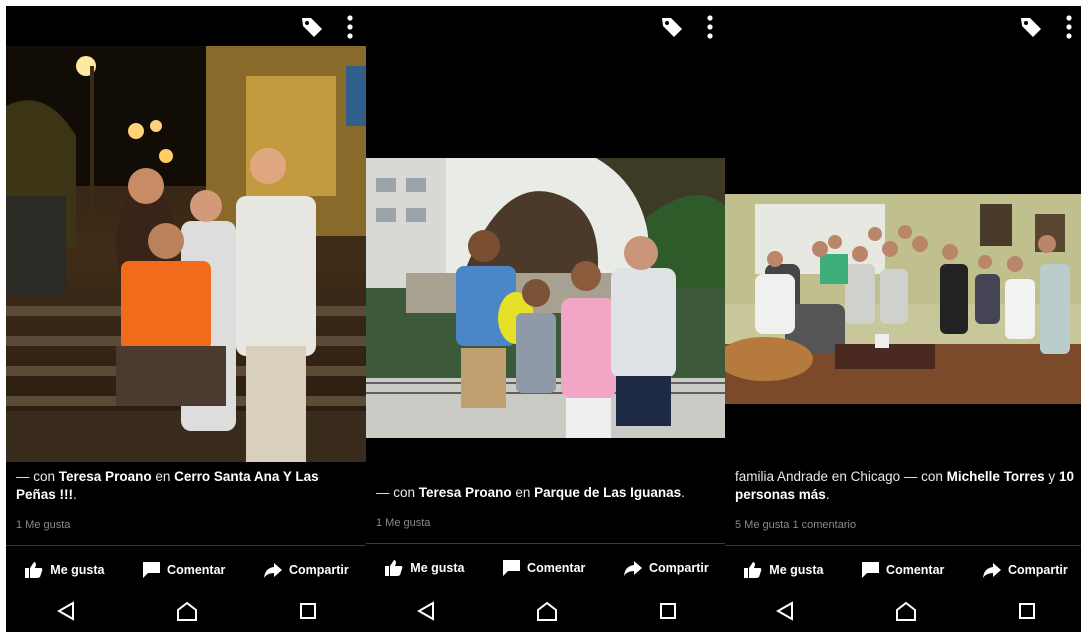 The width and height of the screenshot is (1081, 632). Describe the element at coordinates (607, 492) in the screenshot. I see `place-link: Parque de Las Iguanas` at that location.